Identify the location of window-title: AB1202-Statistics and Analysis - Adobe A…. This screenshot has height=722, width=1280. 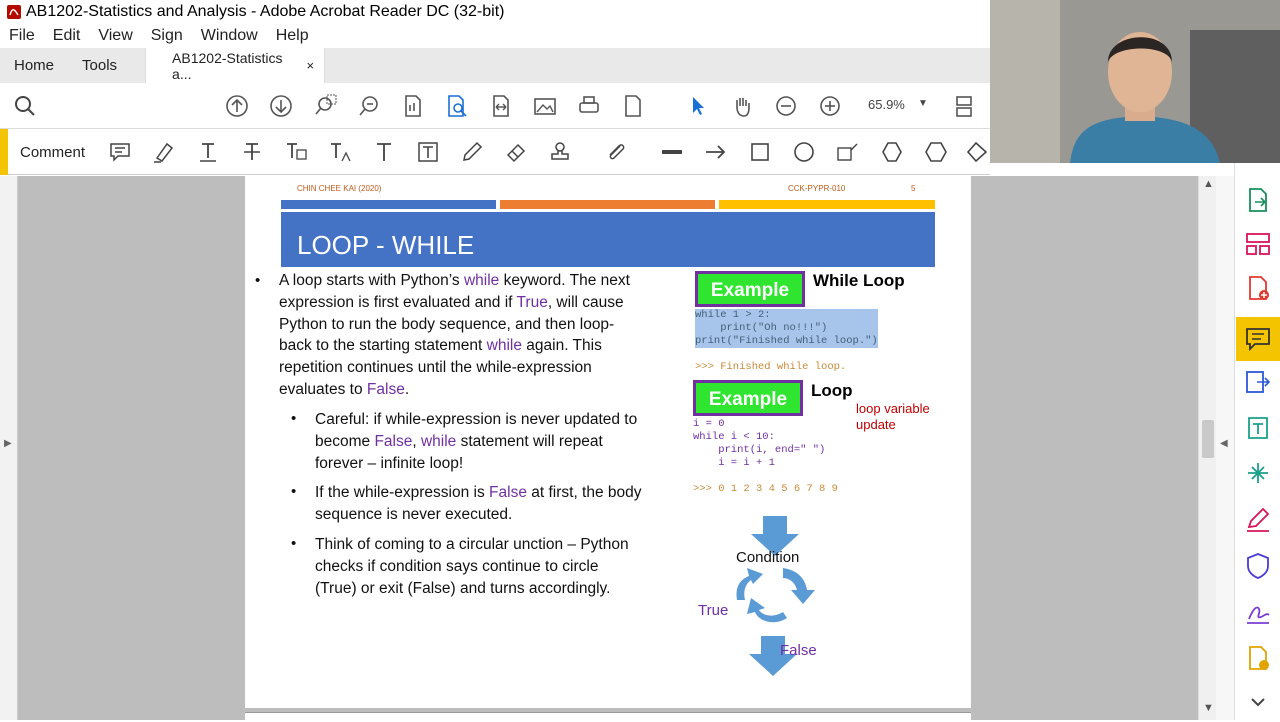
(265, 11).